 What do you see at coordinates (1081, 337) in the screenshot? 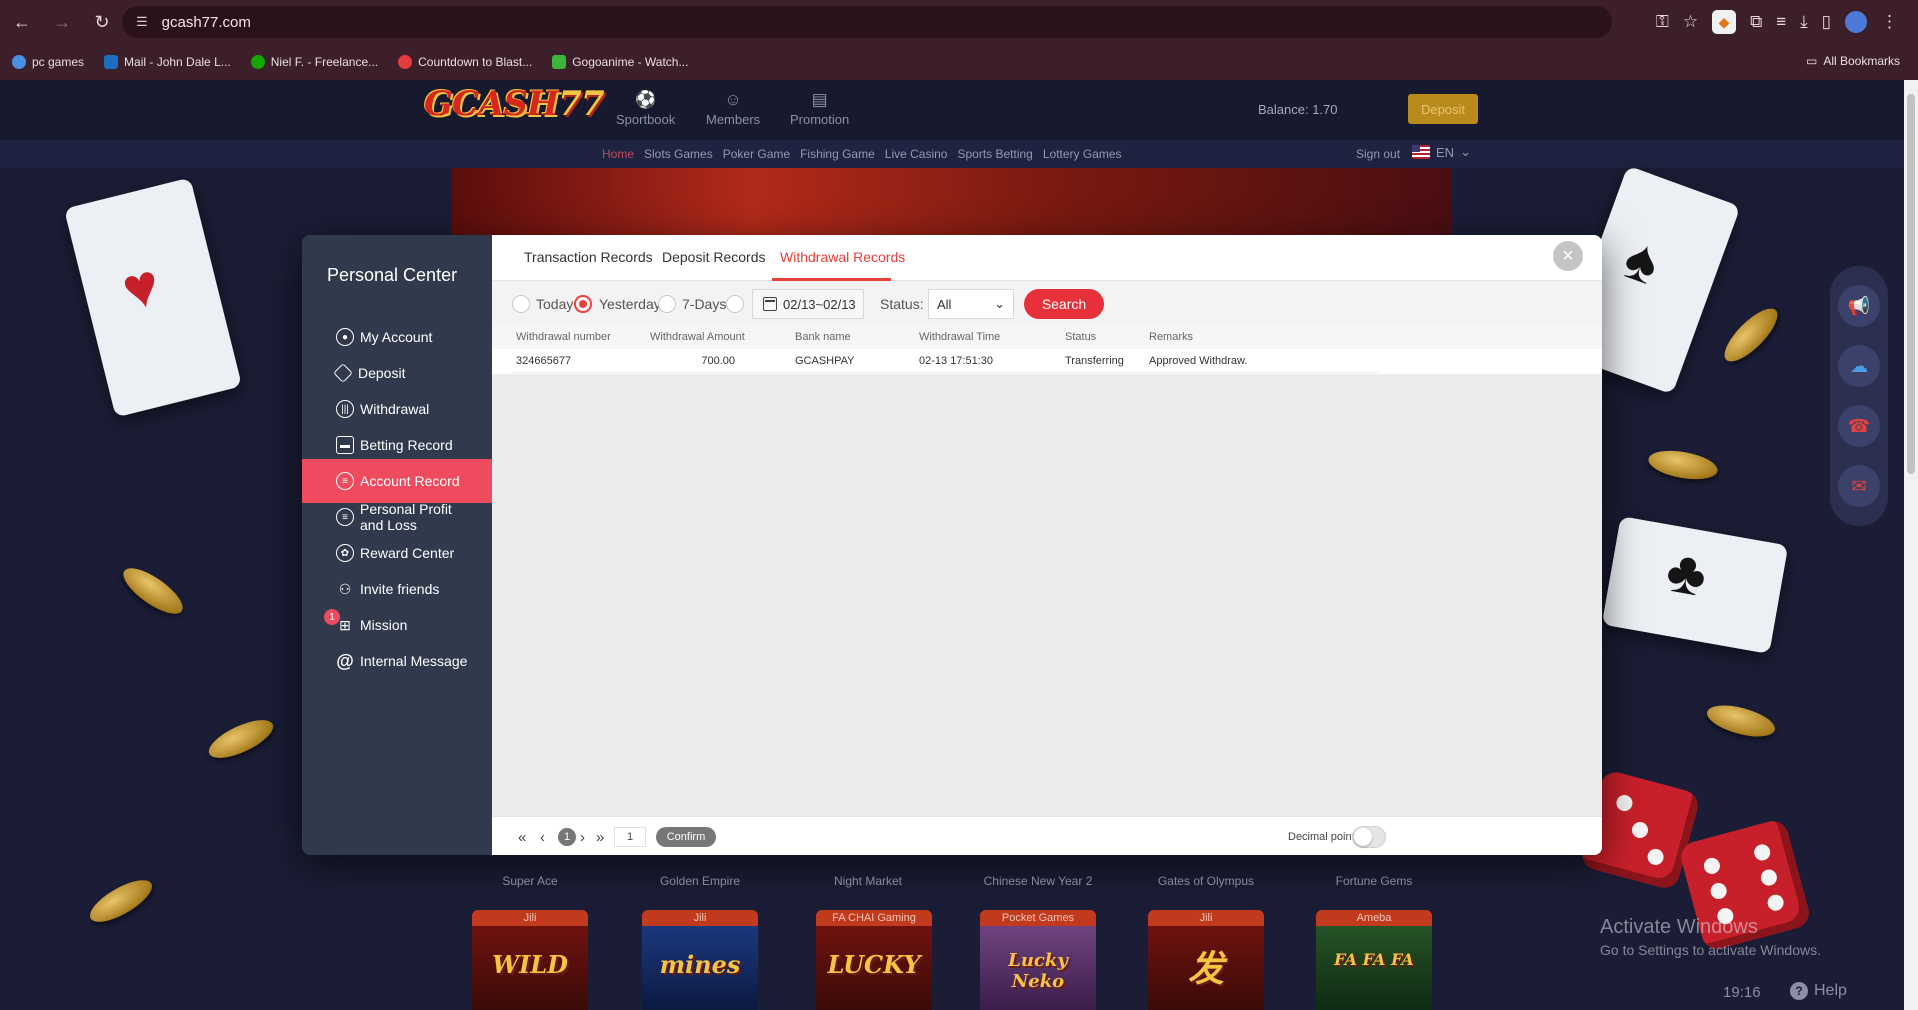
I see `col-status: Status` at bounding box center [1081, 337].